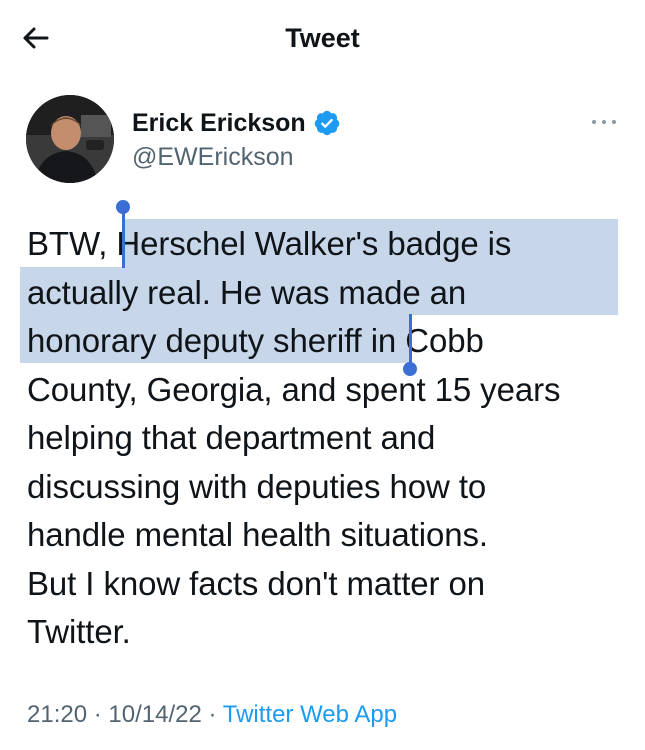 The image size is (645, 750). I want to click on selection-end-handle, so click(410, 369).